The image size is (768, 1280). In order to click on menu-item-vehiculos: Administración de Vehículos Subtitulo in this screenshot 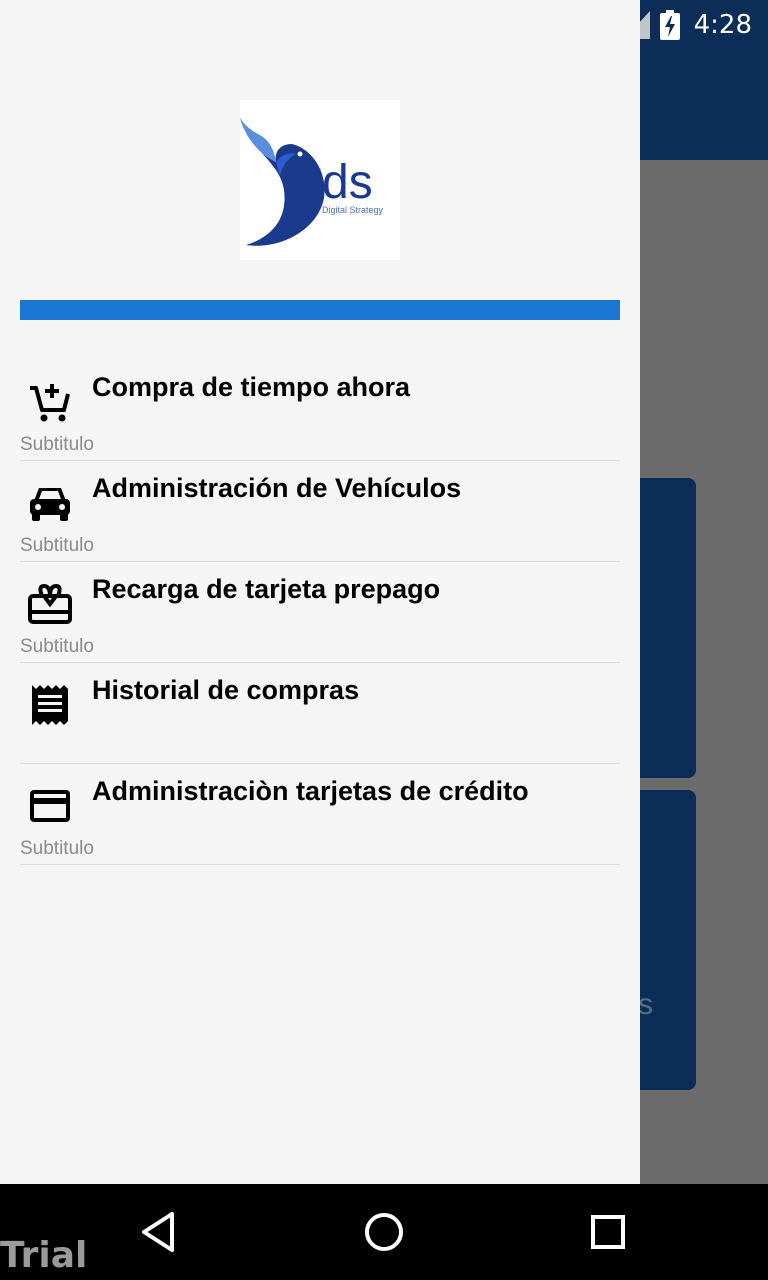, I will do `click(320, 511)`.